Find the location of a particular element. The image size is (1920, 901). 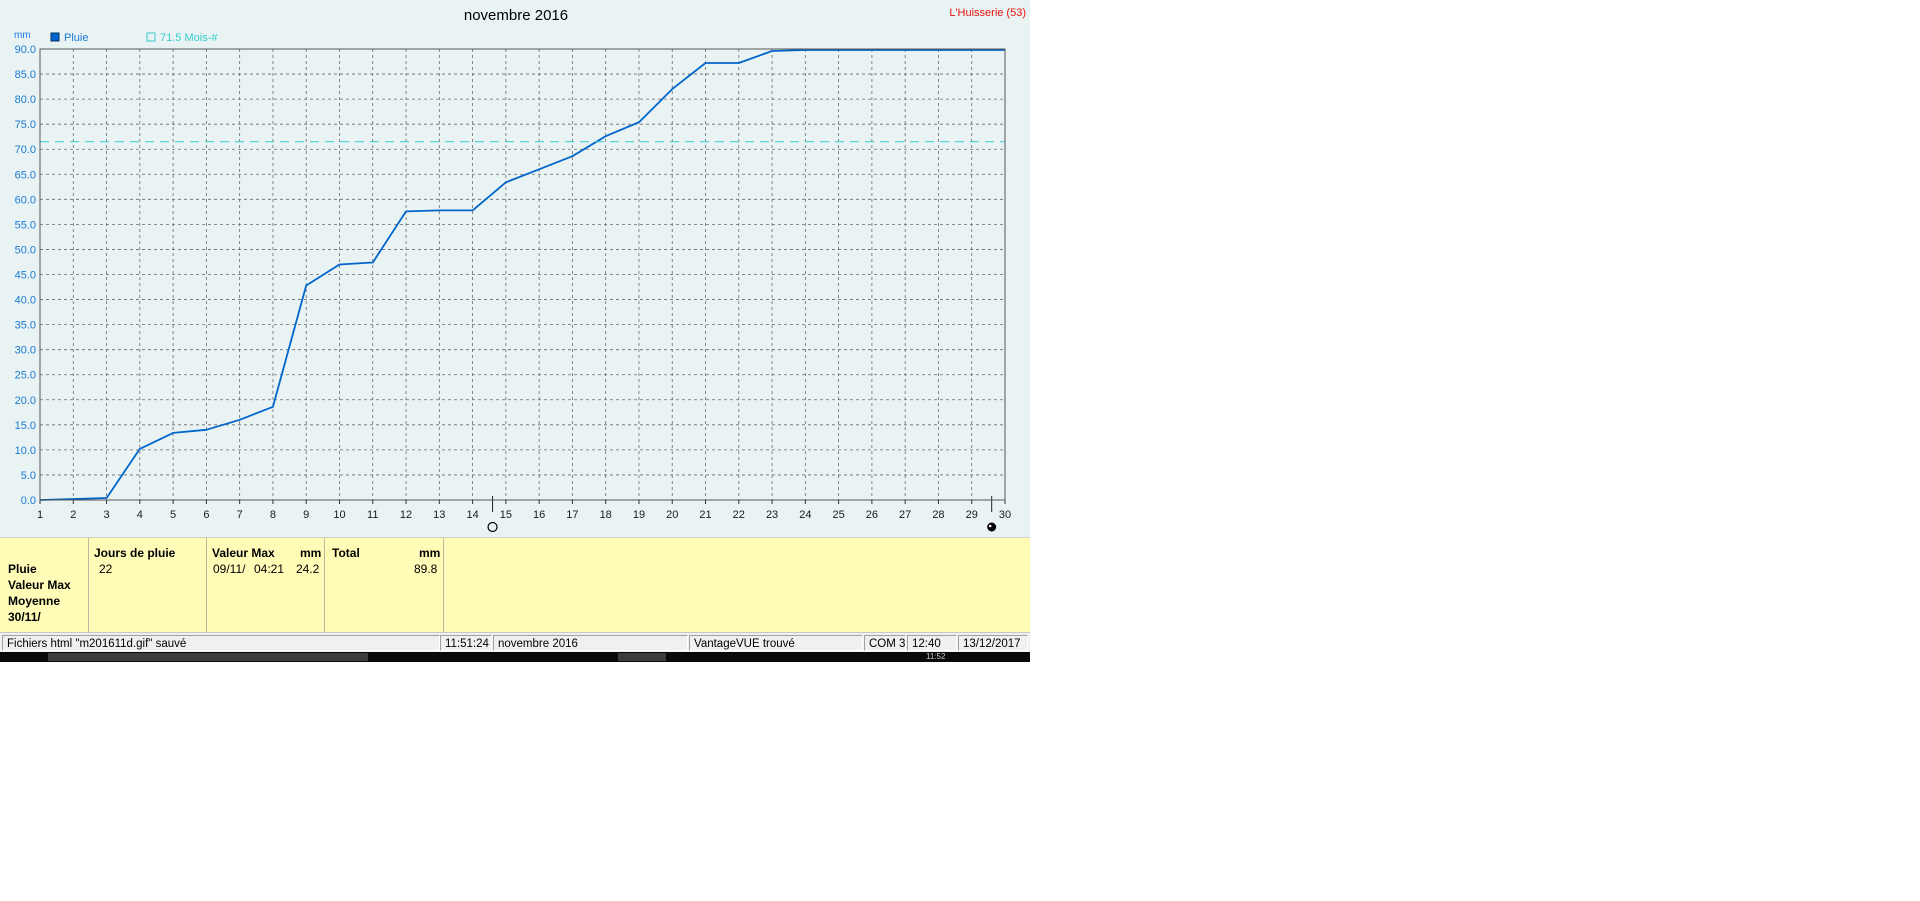

x-tick-label: 24 is located at coordinates (805, 515).